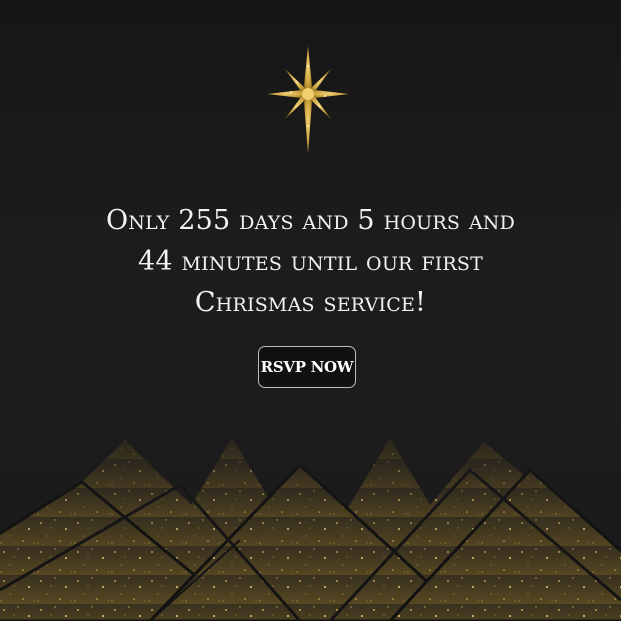 This screenshot has height=621, width=621. What do you see at coordinates (308, 100) in the screenshot?
I see `north-star-icon` at bounding box center [308, 100].